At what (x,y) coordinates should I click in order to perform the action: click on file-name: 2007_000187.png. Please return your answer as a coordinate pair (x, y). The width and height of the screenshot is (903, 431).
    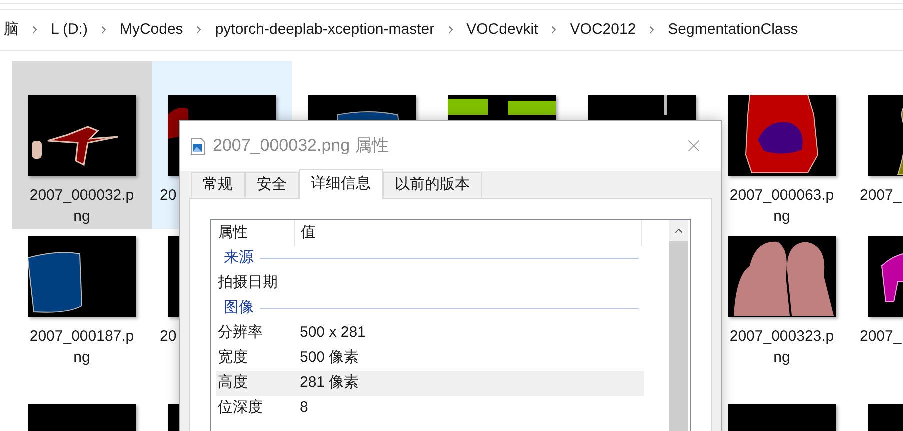
    Looking at the image, I should click on (82, 347).